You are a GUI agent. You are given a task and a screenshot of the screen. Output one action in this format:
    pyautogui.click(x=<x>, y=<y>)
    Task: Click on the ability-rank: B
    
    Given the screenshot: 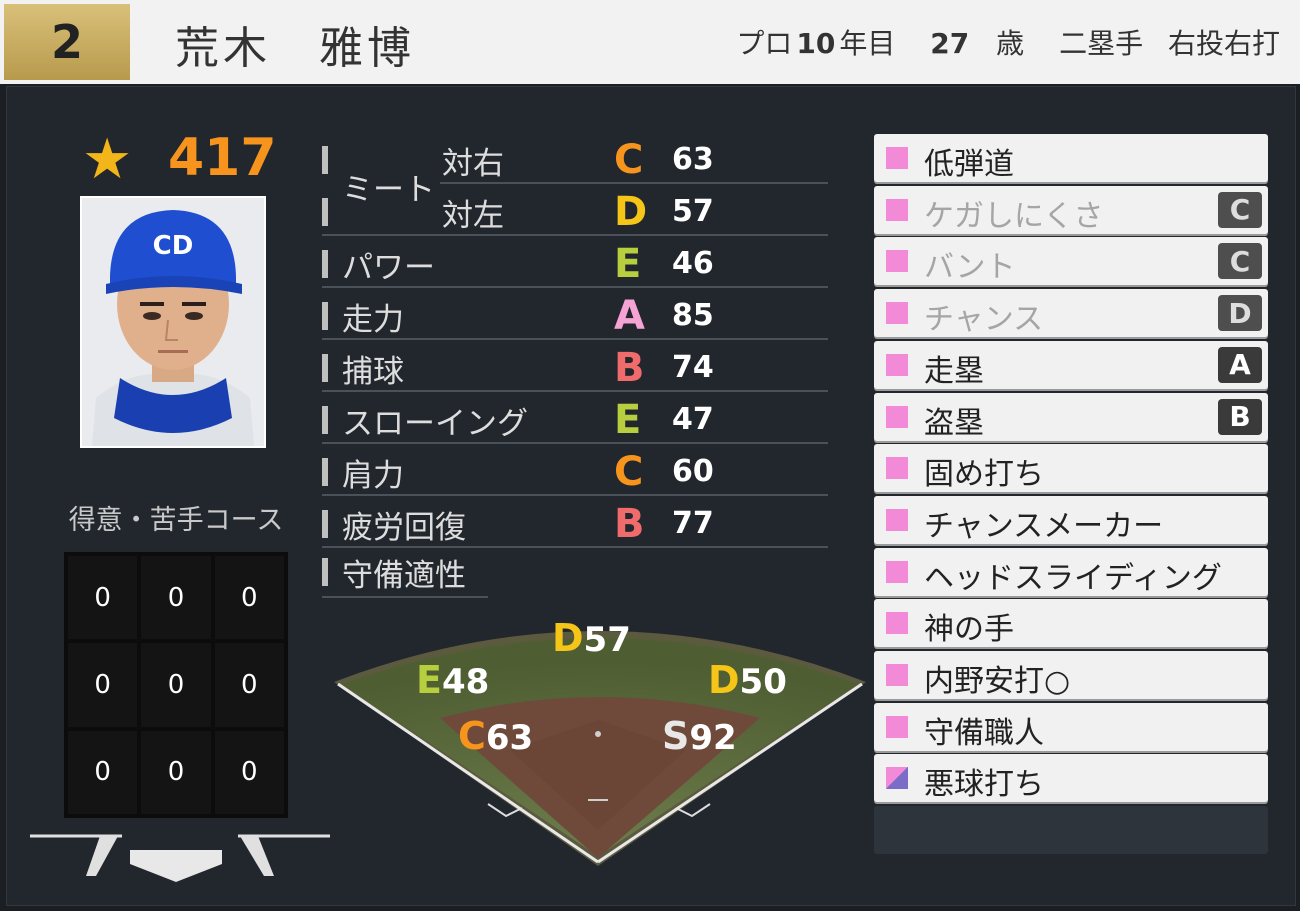 What is the action you would take?
    pyautogui.click(x=1240, y=416)
    